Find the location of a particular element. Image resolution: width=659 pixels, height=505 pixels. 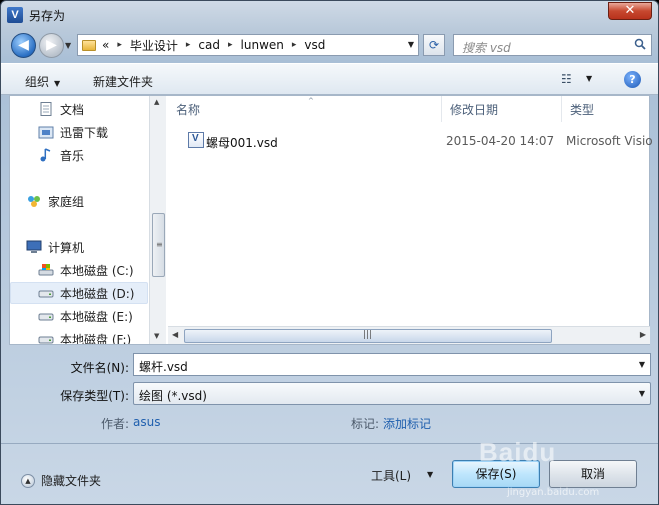

navigation-pane-scrollbar: ▲ ≡ ▼ is located at coordinates (157, 220).